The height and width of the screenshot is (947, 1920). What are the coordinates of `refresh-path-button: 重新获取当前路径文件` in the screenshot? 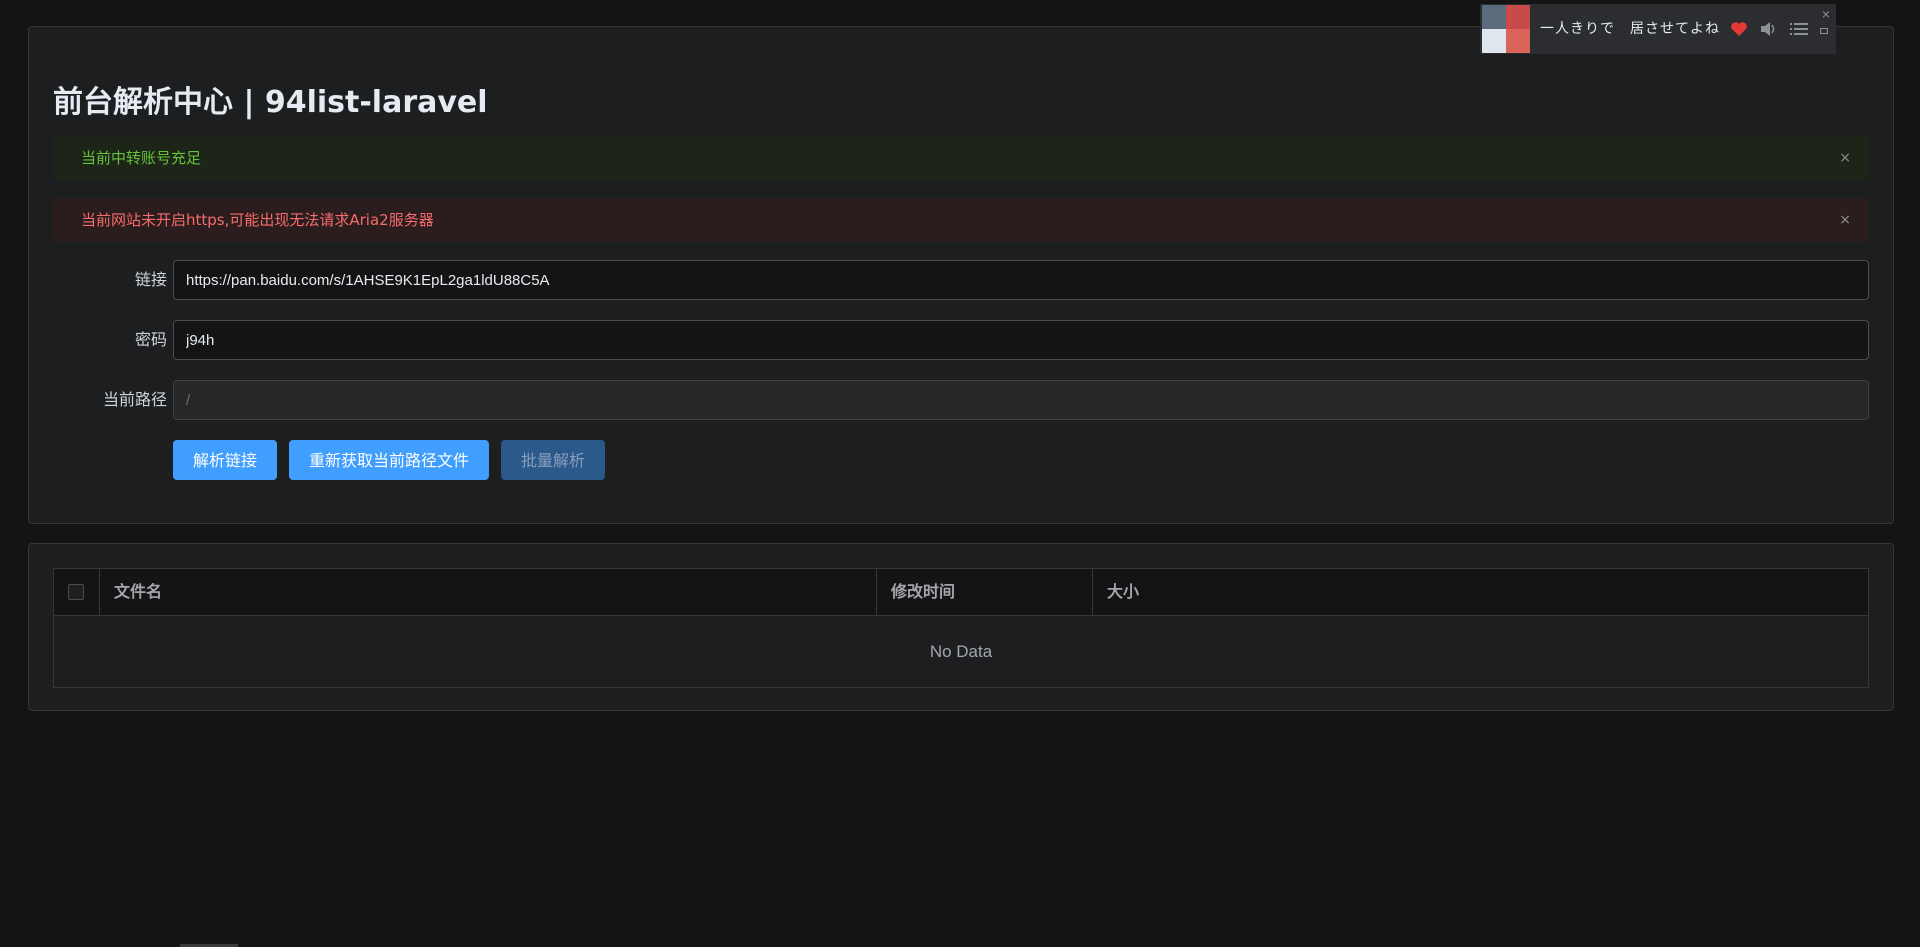 It's located at (389, 460).